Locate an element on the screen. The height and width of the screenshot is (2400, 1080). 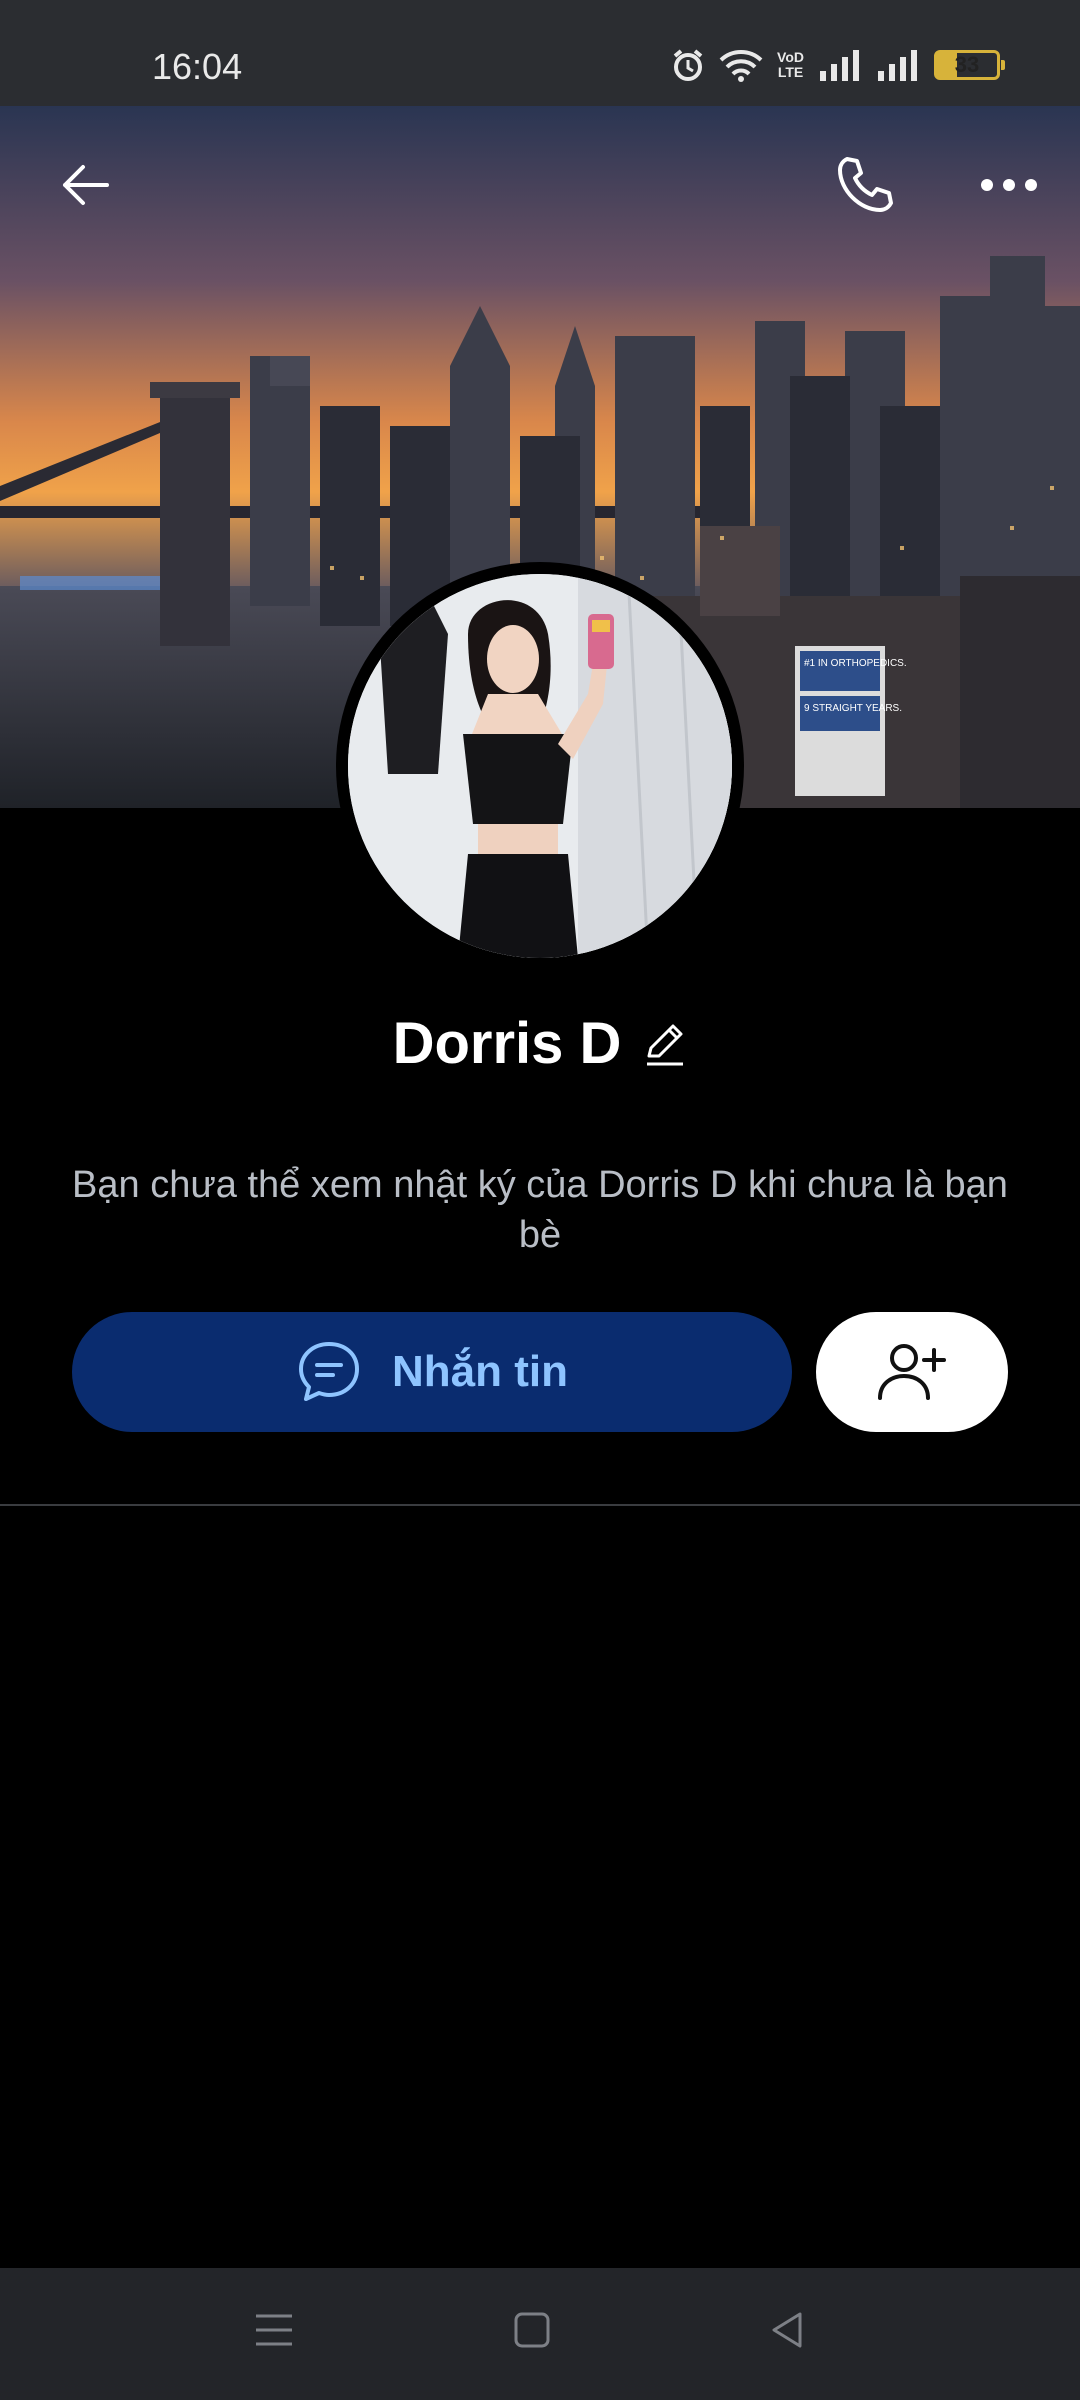
avatar is located at coordinates (540, 766).